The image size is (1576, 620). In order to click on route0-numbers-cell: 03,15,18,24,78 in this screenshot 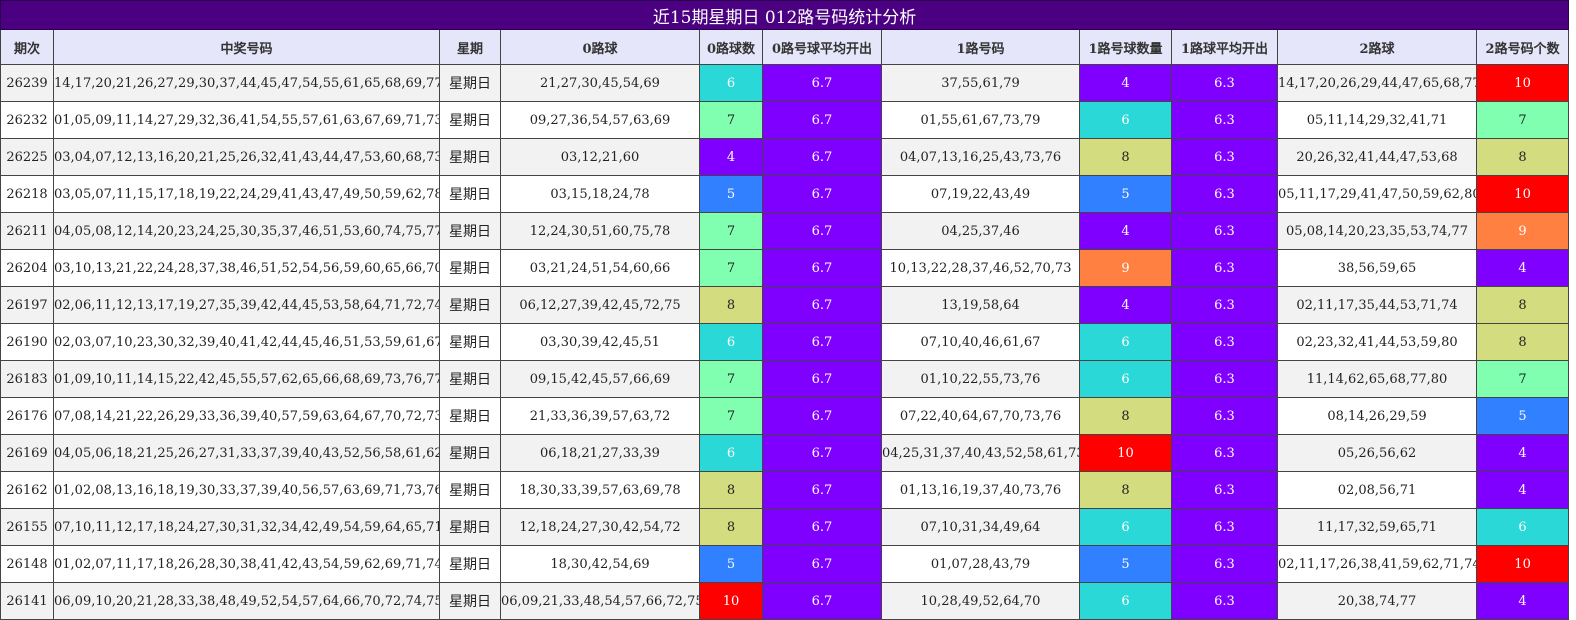, I will do `click(600, 194)`.